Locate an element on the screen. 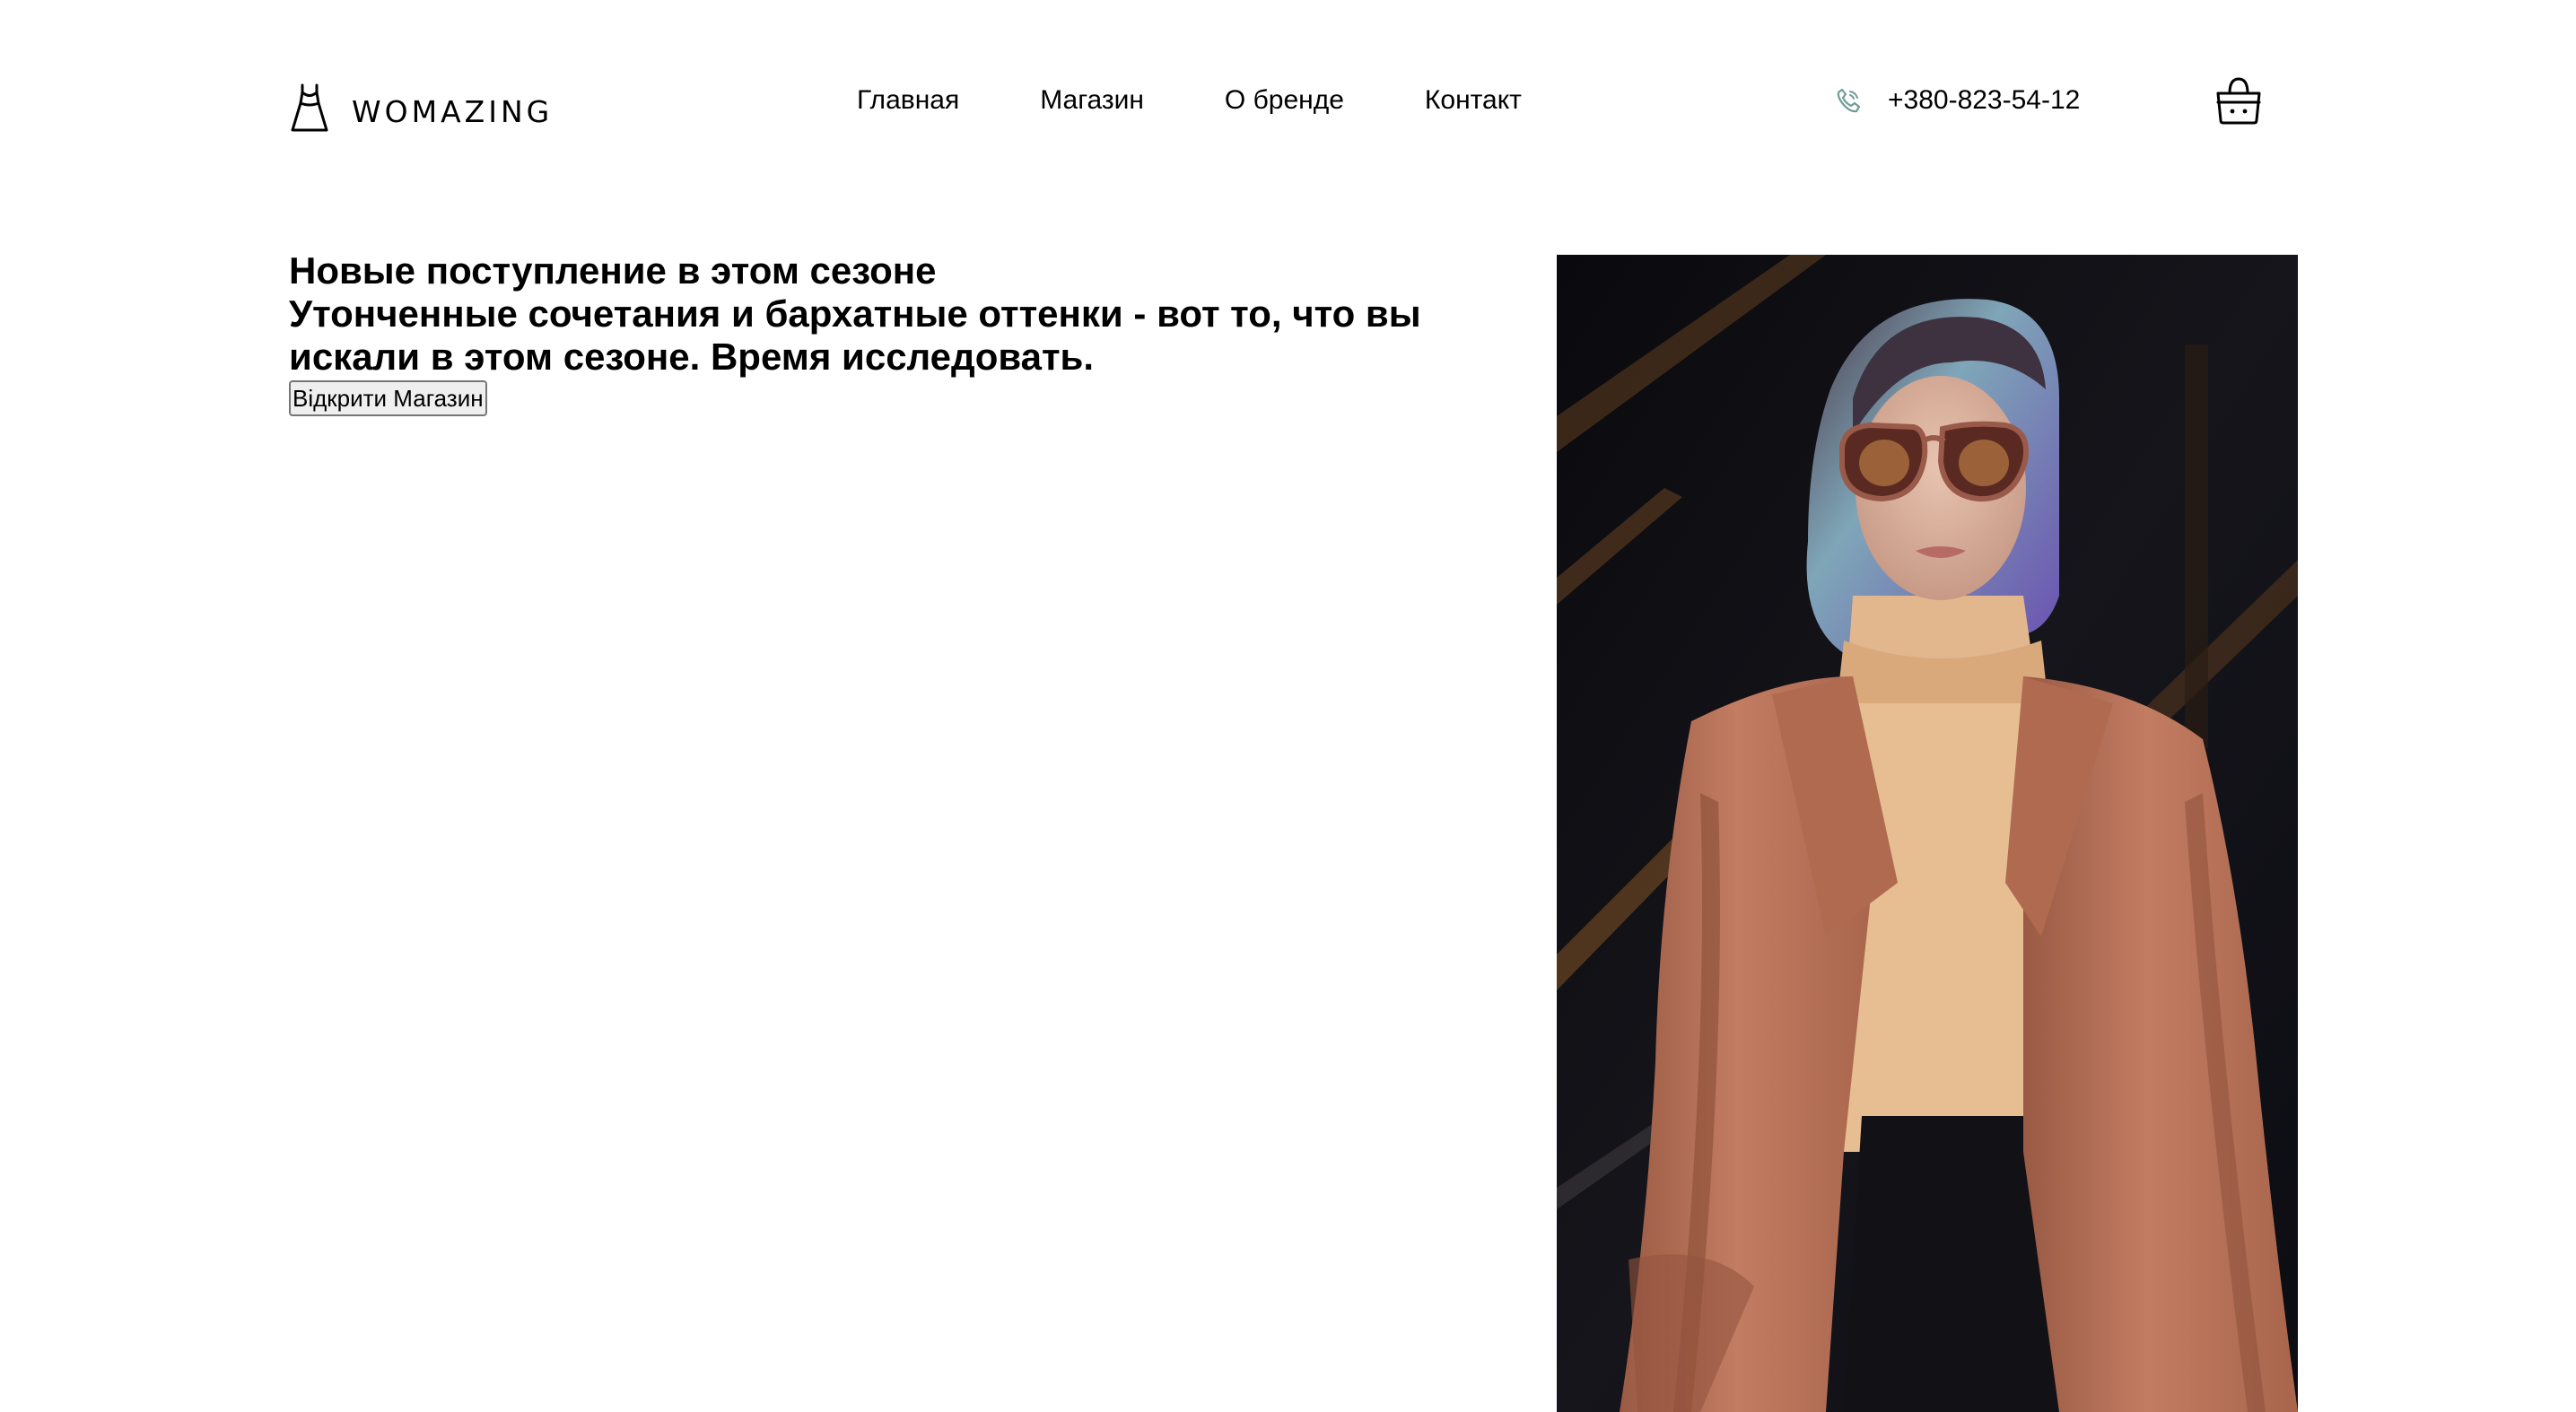  hero-title: Новые поступление в этом сезоне is located at coordinates (613, 271).